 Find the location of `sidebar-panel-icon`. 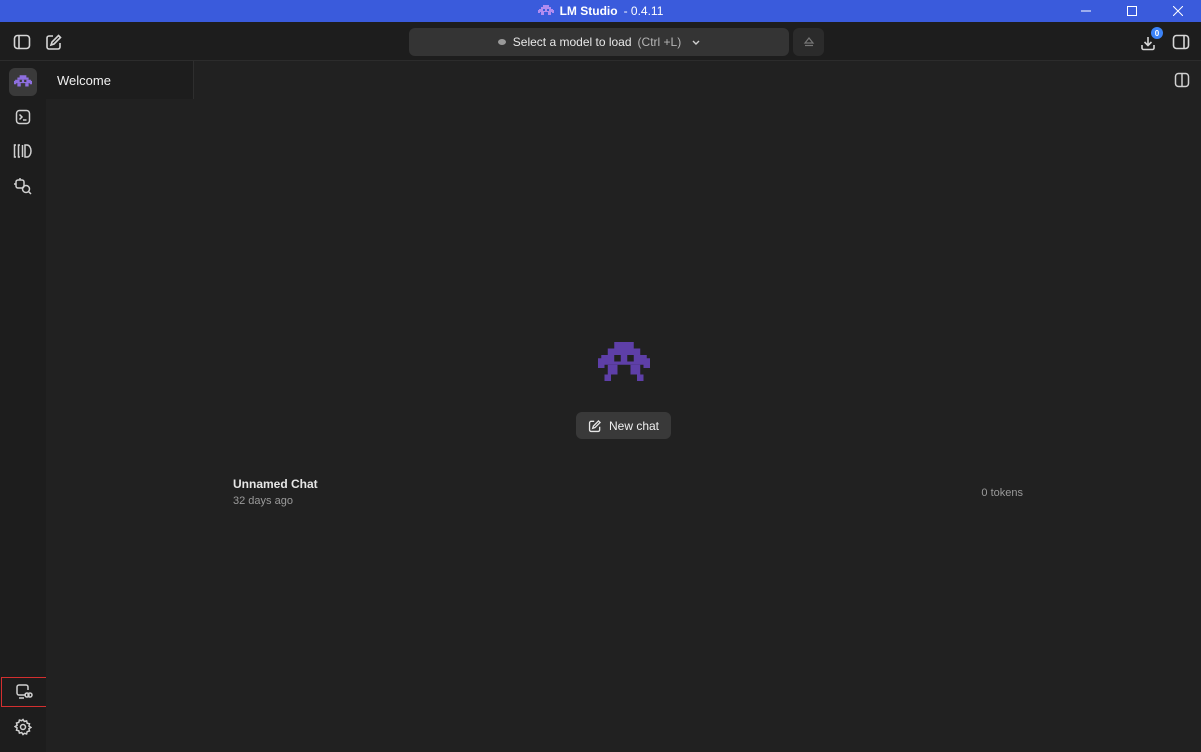

sidebar-panel-icon is located at coordinates (22, 42).